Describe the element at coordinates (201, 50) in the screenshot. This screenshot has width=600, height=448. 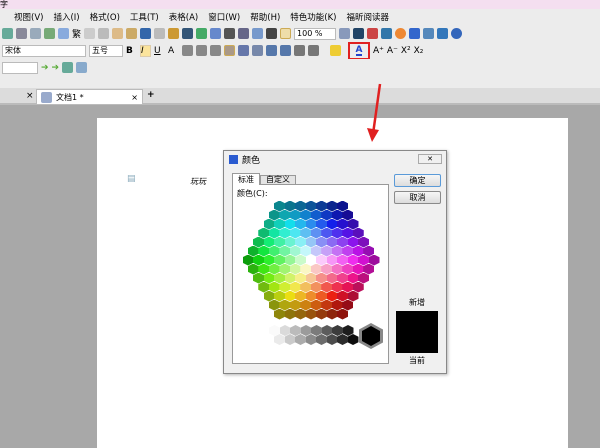
I see `align-center-icon` at that location.